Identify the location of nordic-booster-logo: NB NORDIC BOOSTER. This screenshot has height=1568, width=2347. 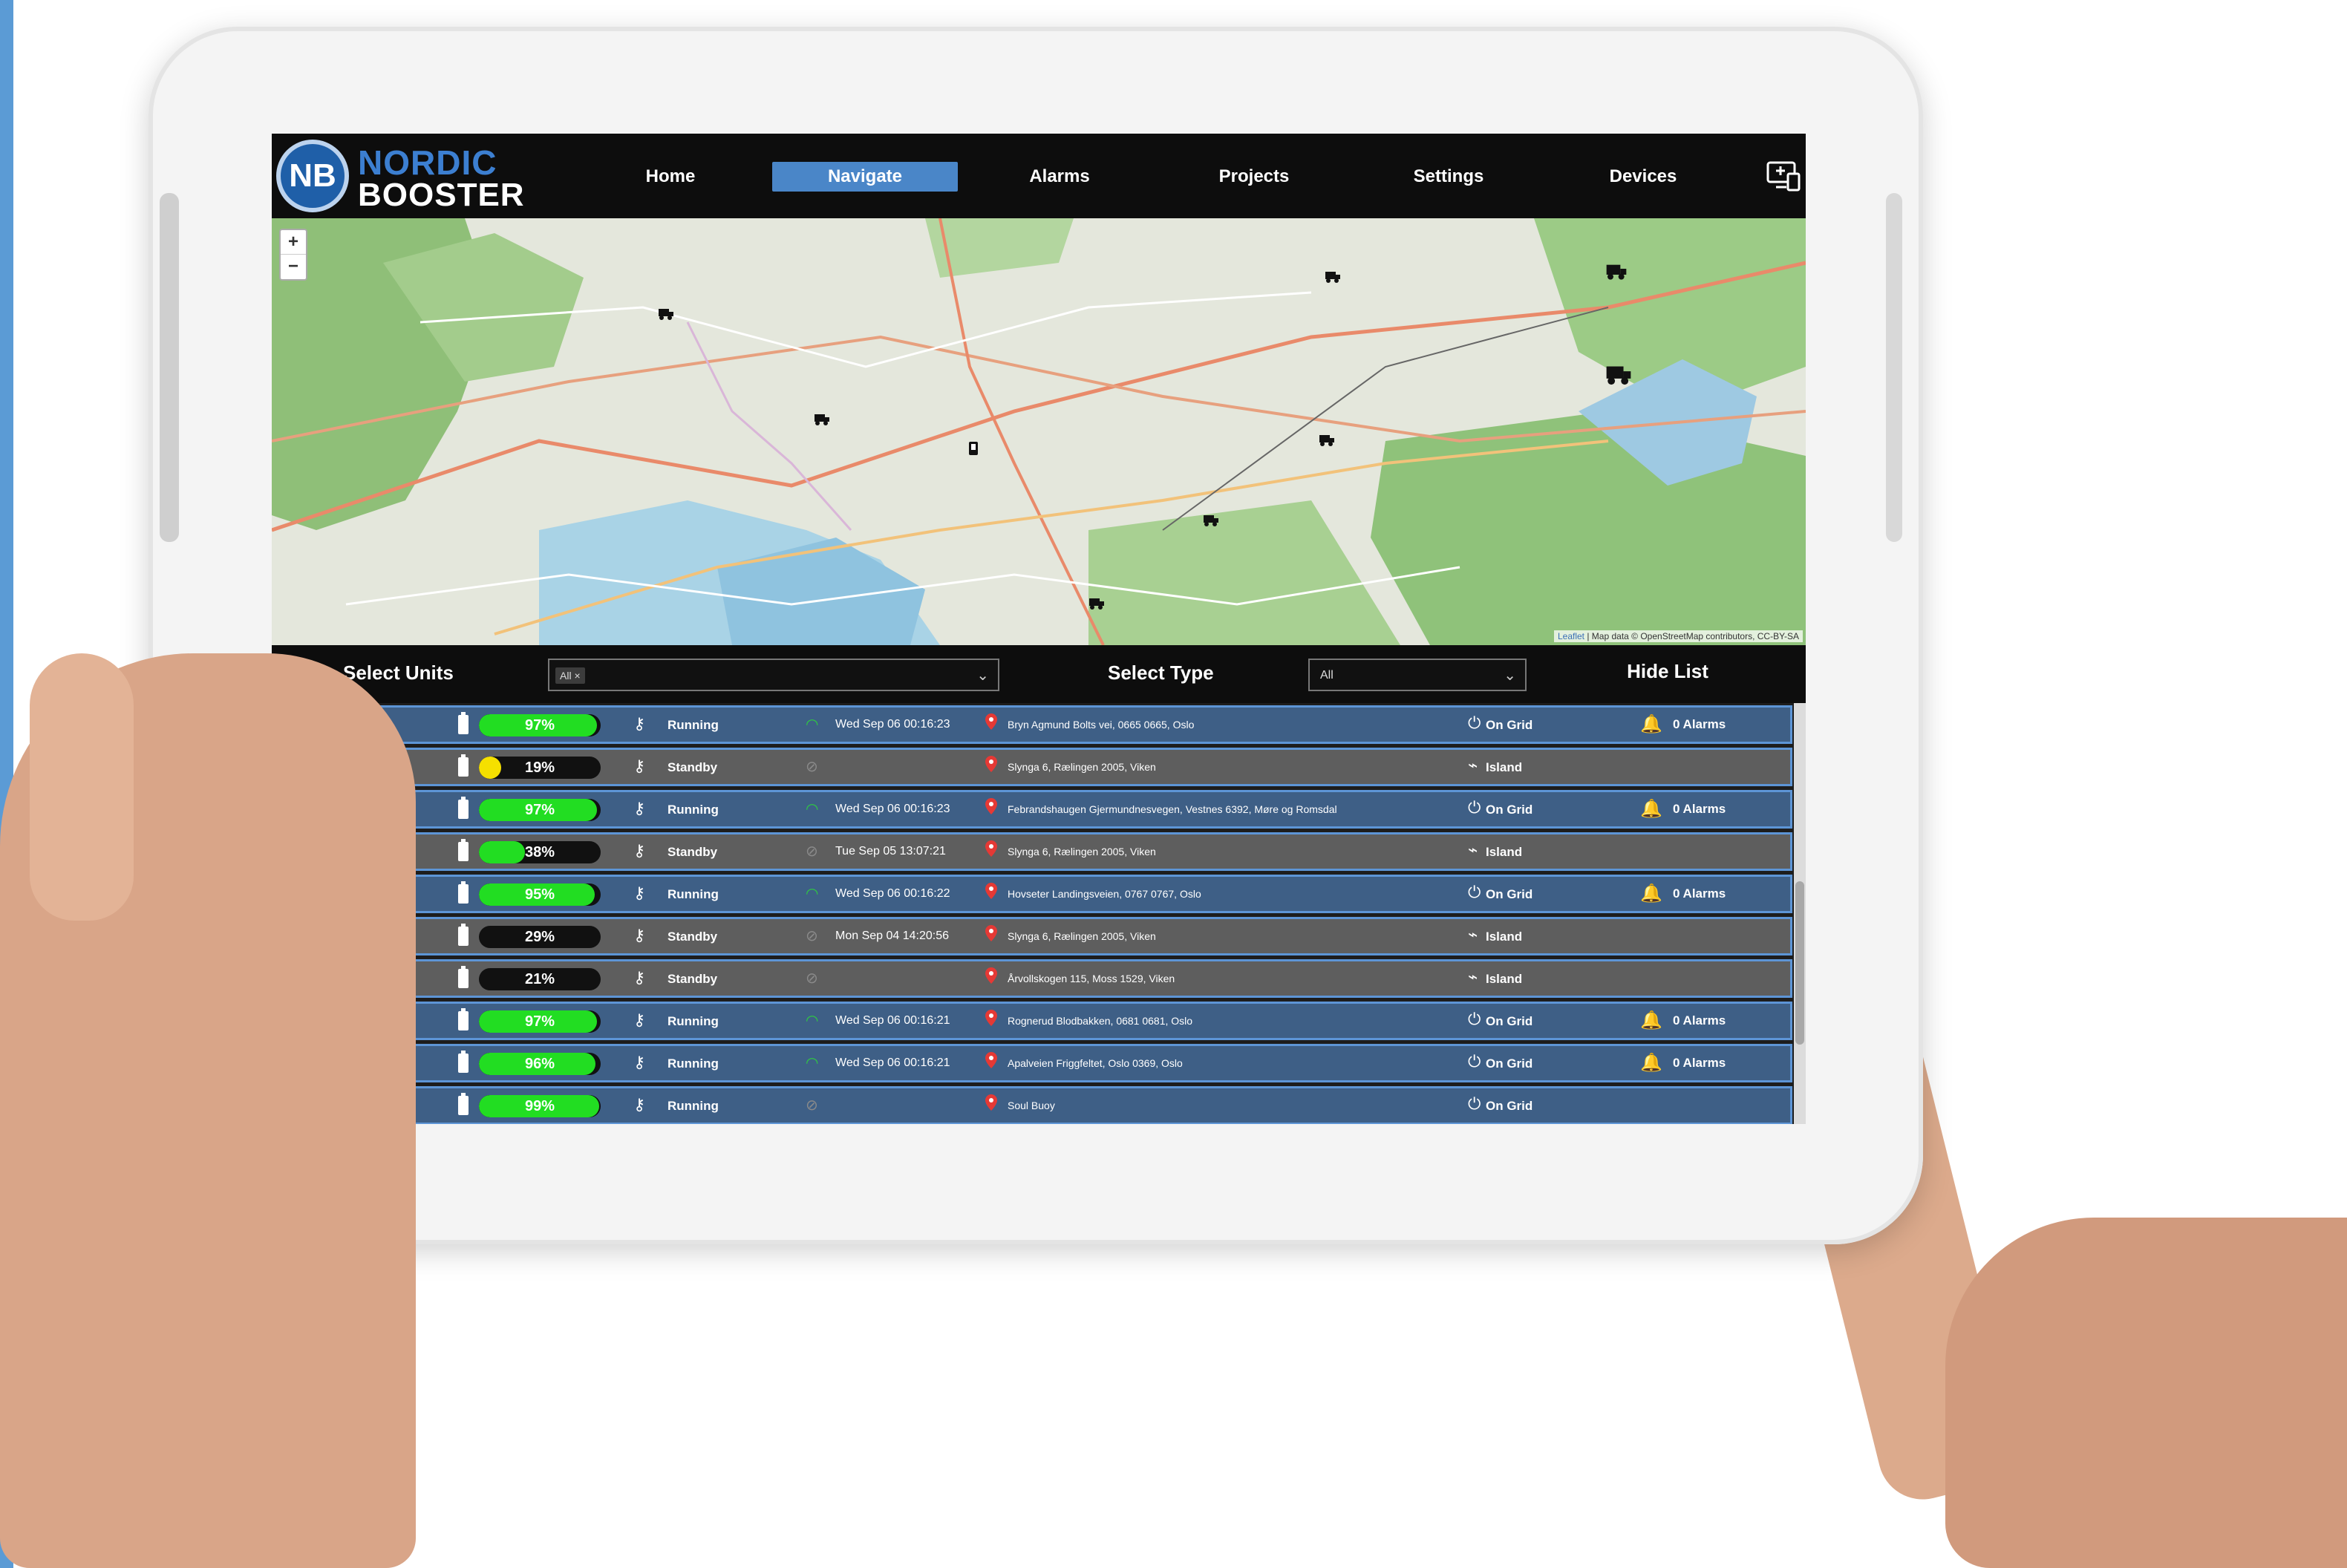
(400, 176).